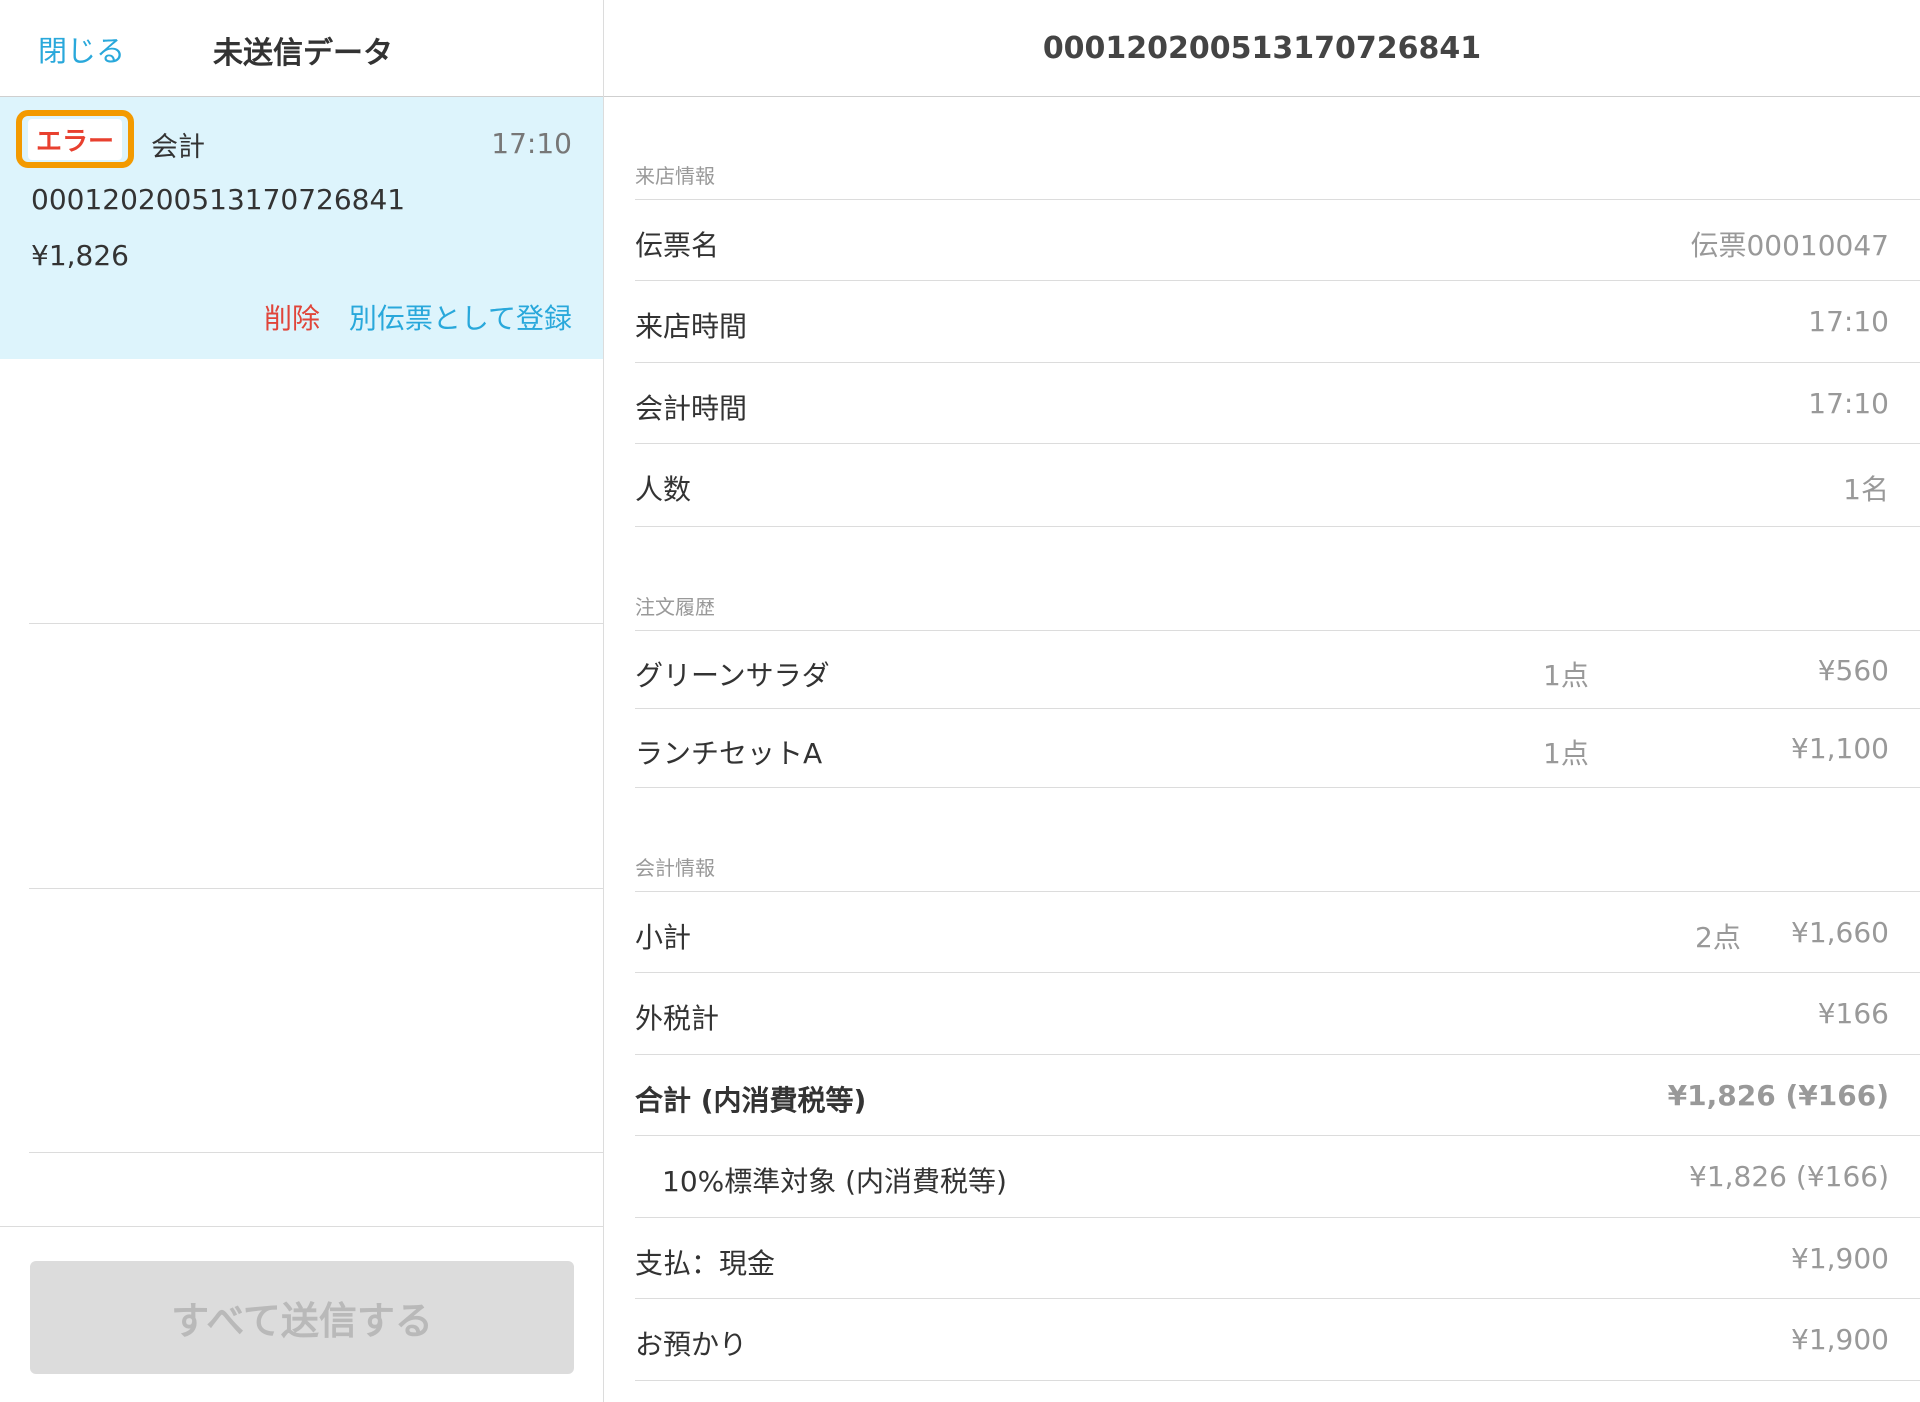 Image resolution: width=1920 pixels, height=1402 pixels. I want to click on record-type: 会計, so click(178, 147).